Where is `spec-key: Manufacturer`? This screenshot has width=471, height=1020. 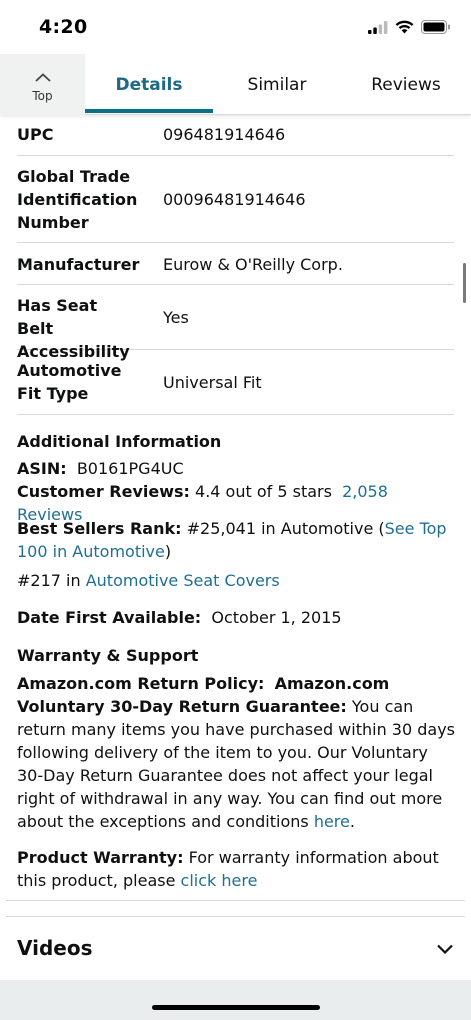
spec-key: Manufacturer is located at coordinates (78, 264).